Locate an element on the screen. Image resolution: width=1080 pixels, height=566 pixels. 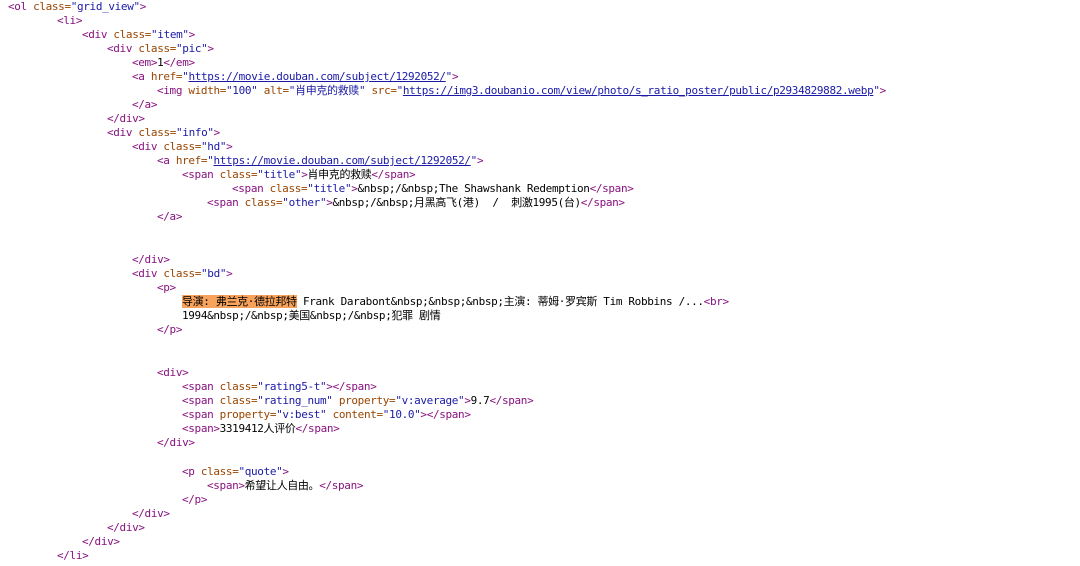
code-line-p-open: <p> is located at coordinates (166, 287).